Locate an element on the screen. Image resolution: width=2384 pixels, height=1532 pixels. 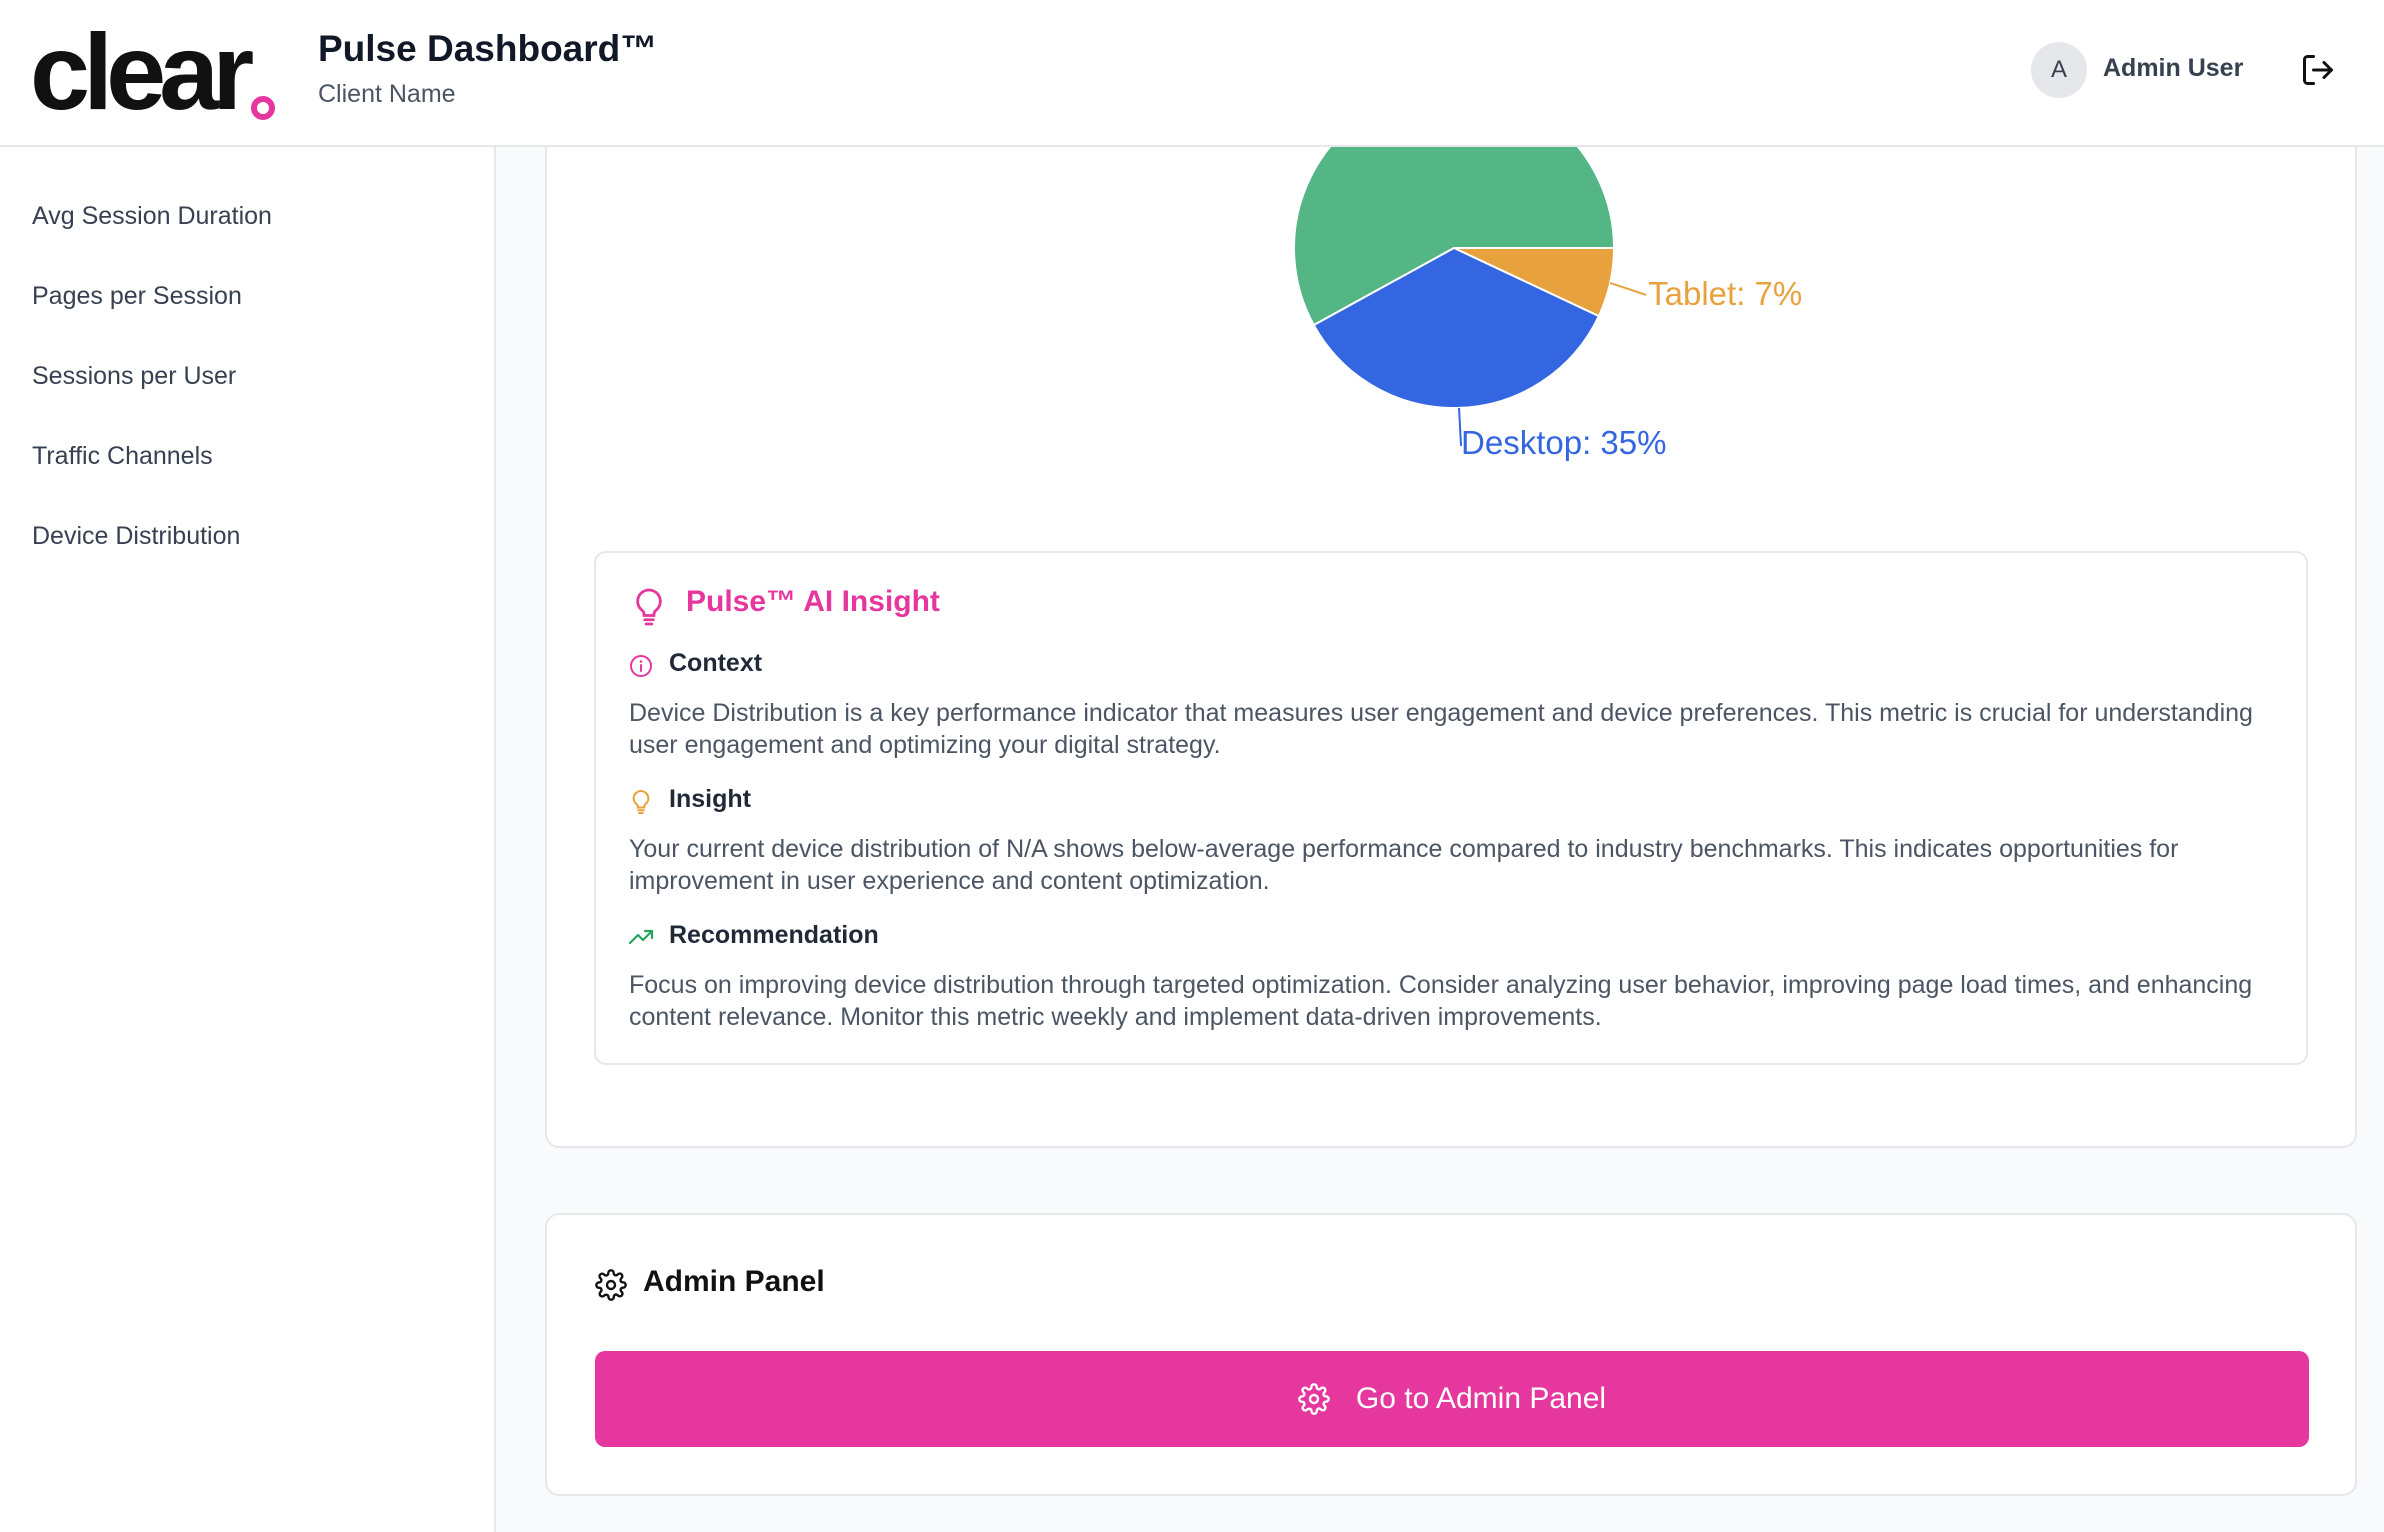
admin-panel-title: Admin Panel is located at coordinates (734, 1281).